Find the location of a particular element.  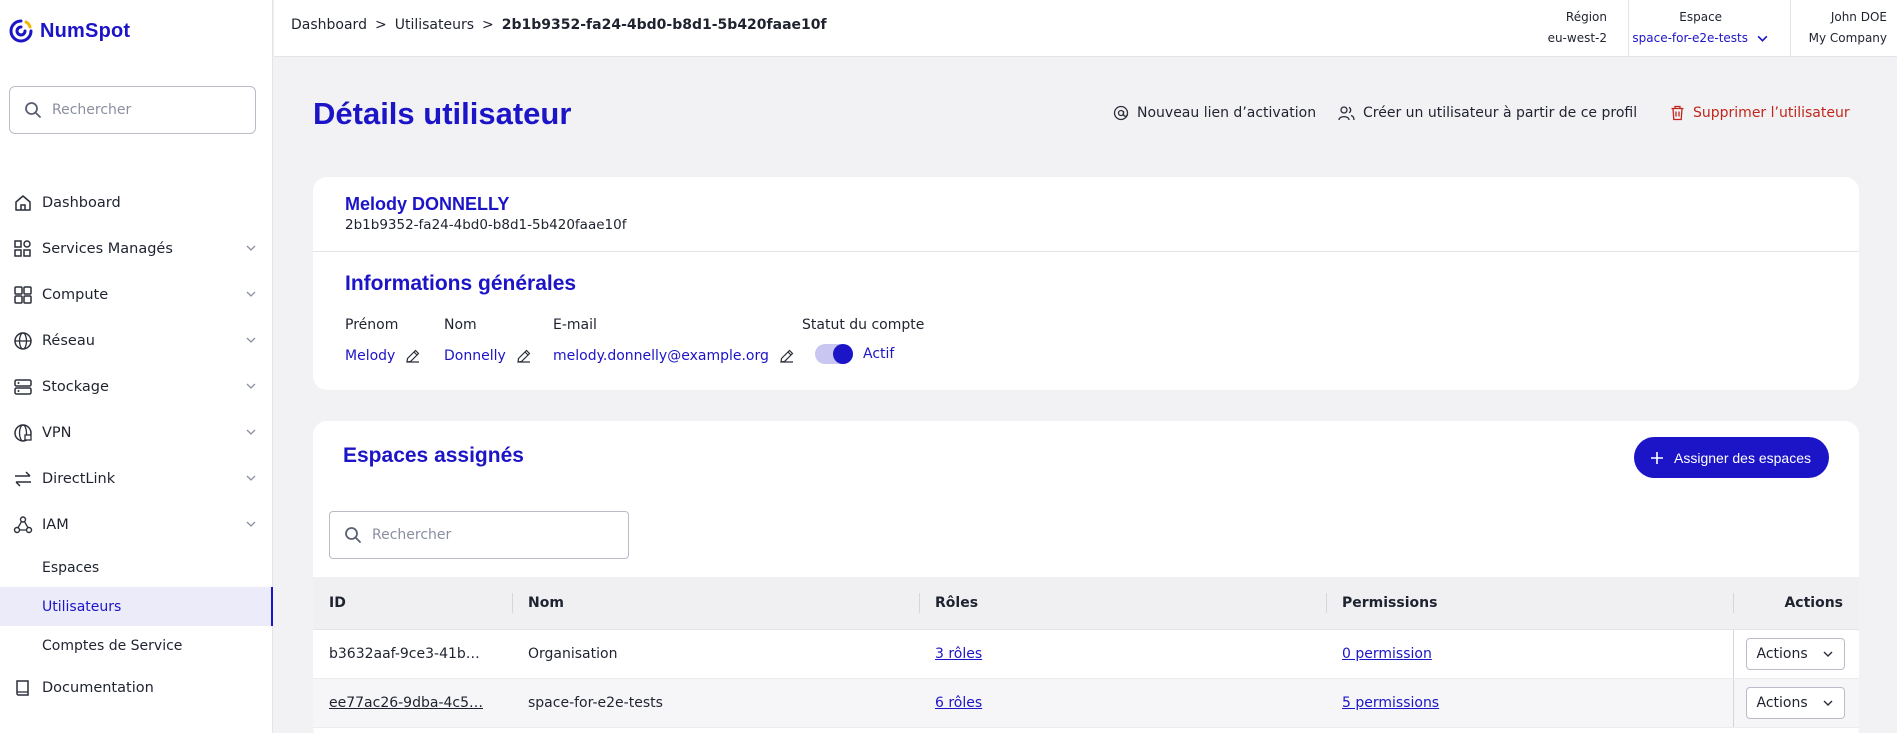

breadcrumb-dashboard: Dashboard is located at coordinates (329, 25).